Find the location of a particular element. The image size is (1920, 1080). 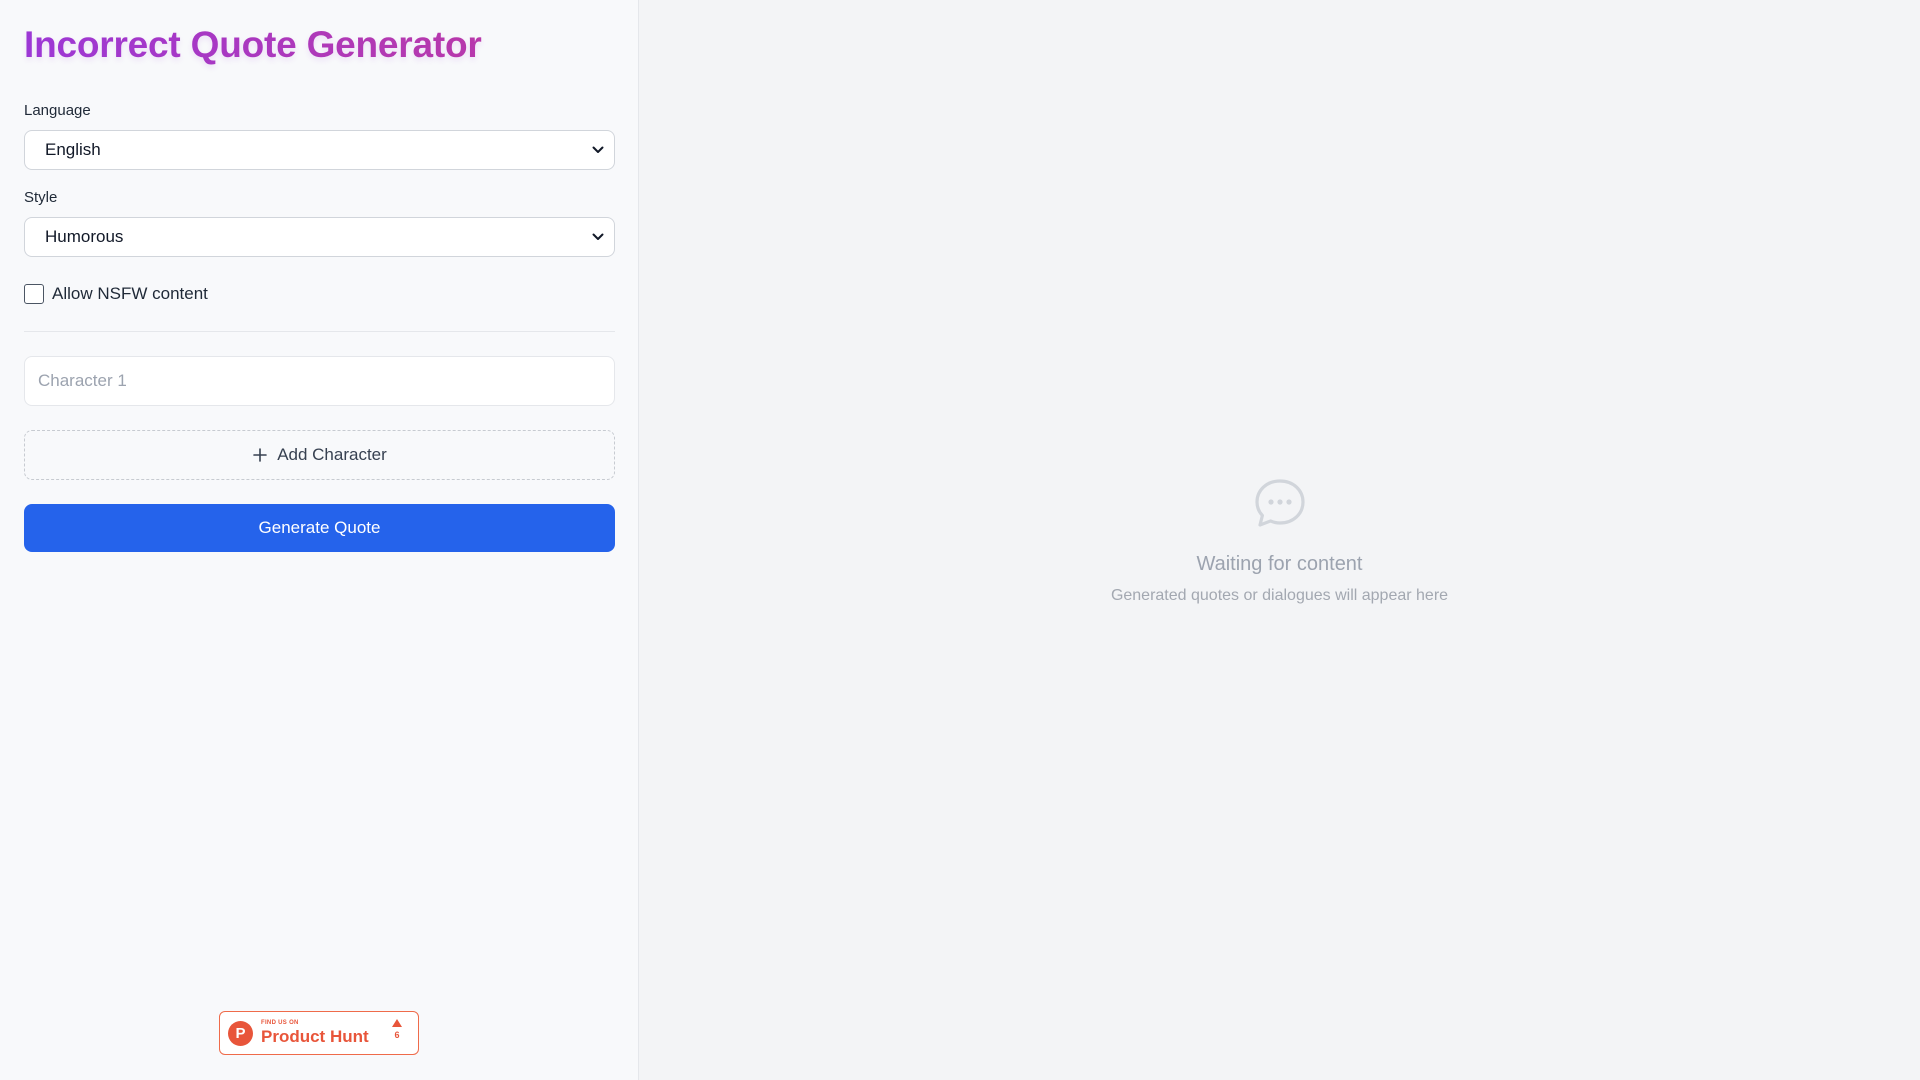

style-select-value: Humorous is located at coordinates (84, 236).